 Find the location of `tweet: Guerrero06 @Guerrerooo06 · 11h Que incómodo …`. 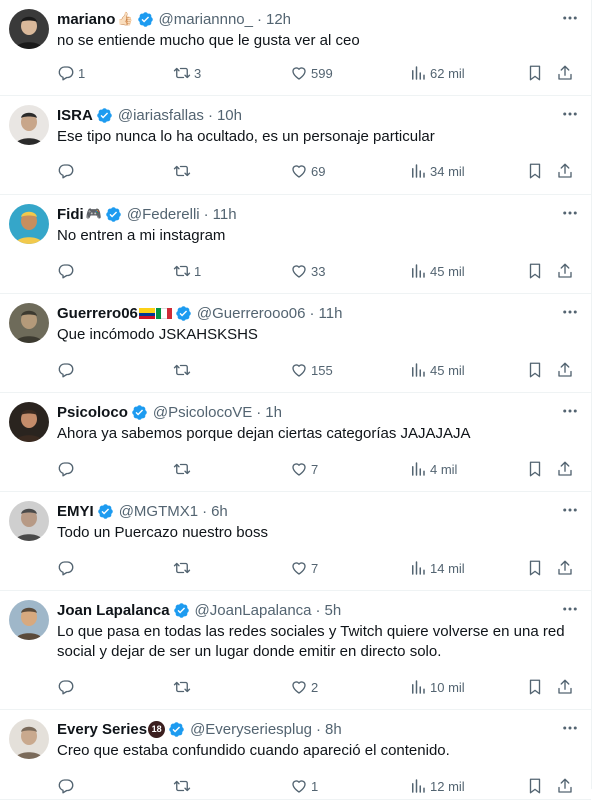

tweet: Guerrero06 @Guerrerooo06 · 11h Que incómodo … is located at coordinates (295, 343).